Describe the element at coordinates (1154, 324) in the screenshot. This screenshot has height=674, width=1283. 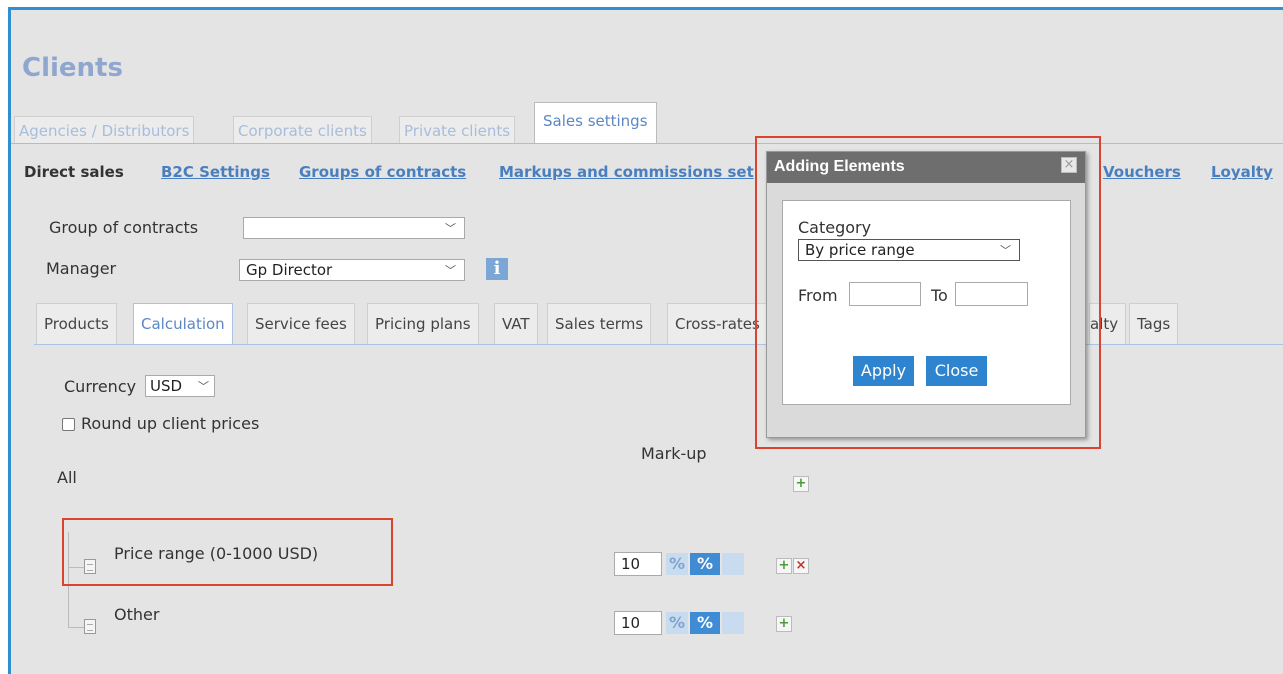
I see `tab-tags: Tags` at that location.